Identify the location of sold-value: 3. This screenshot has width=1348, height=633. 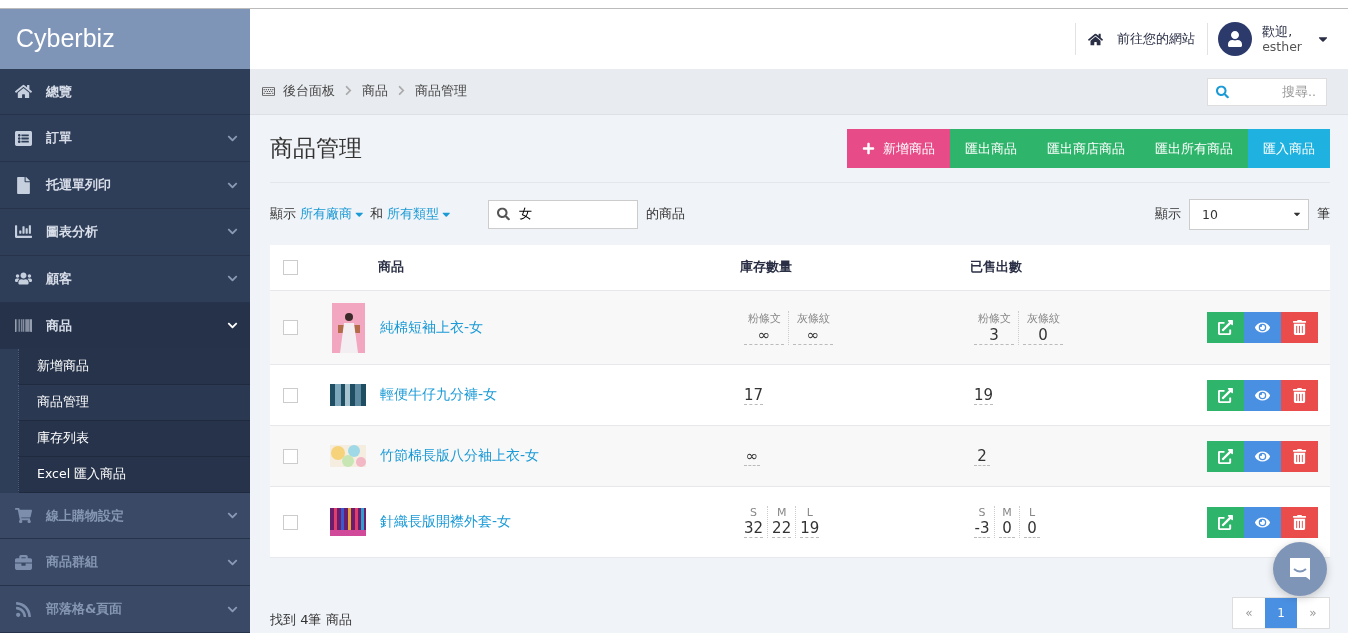
(994, 335).